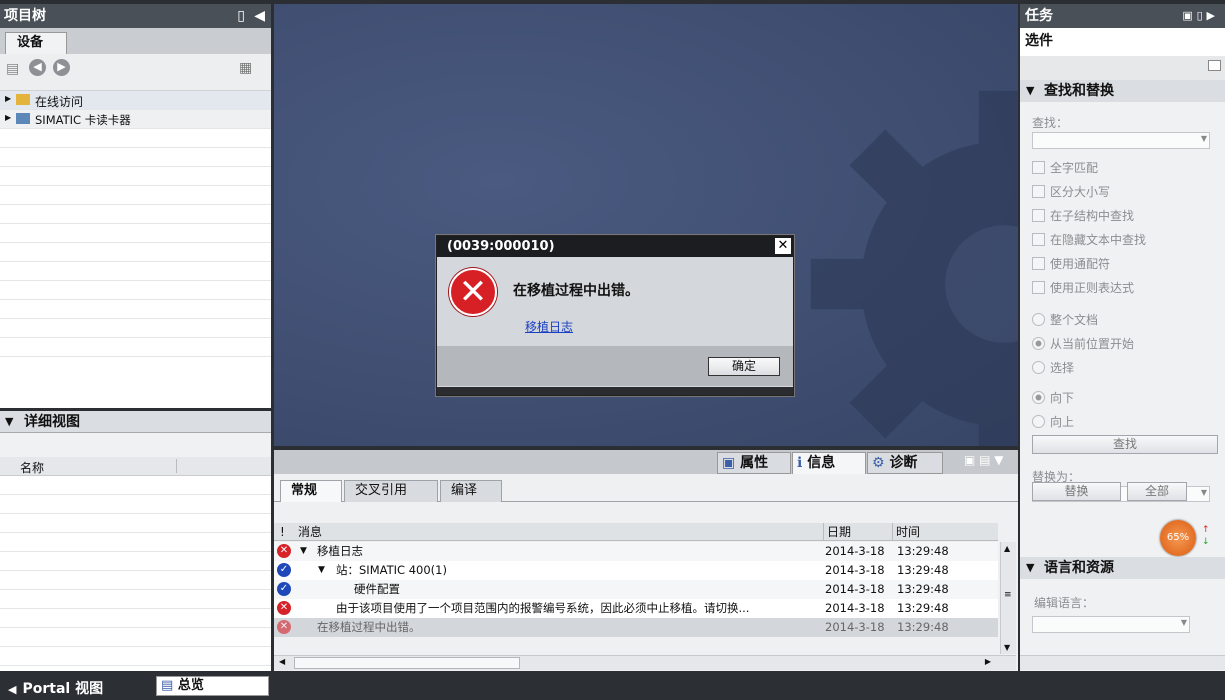 The width and height of the screenshot is (1225, 700). What do you see at coordinates (905, 463) in the screenshot?
I see `tab-diagnostics: ⚙ 诊断` at bounding box center [905, 463].